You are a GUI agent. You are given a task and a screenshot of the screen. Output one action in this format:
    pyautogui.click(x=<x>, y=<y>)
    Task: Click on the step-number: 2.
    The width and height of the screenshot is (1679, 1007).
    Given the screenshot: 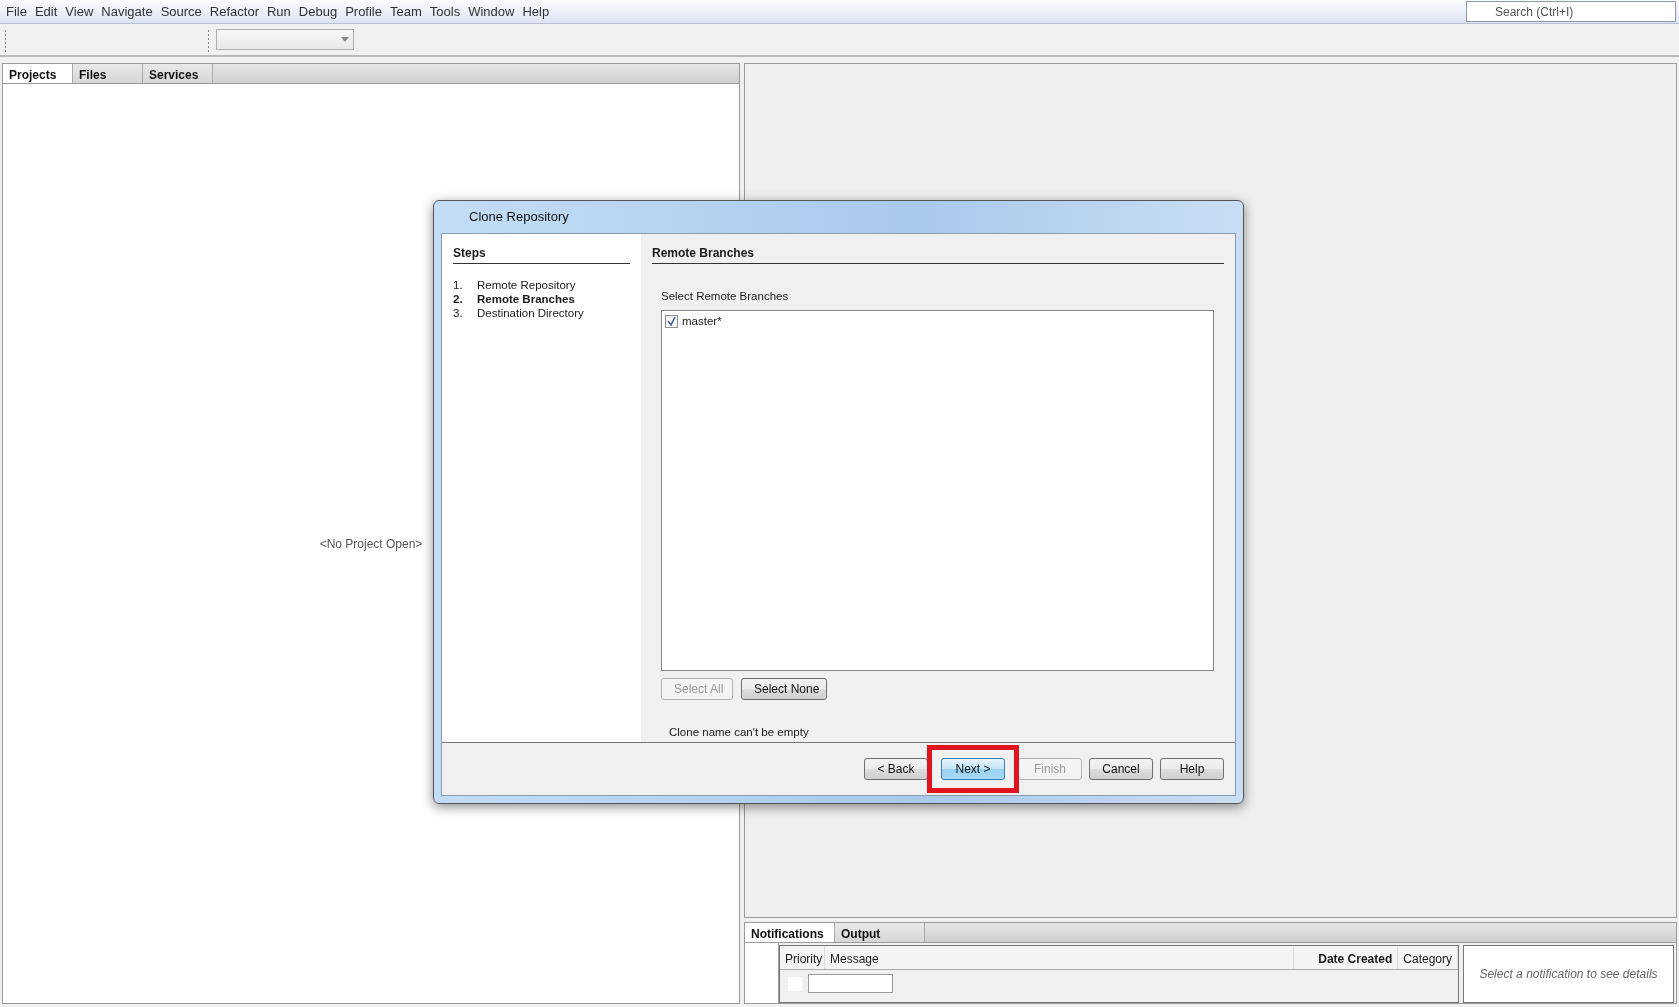 What is the action you would take?
    pyautogui.click(x=458, y=299)
    